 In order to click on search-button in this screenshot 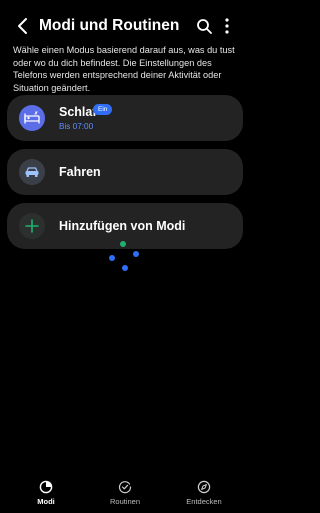, I will do `click(204, 26)`.